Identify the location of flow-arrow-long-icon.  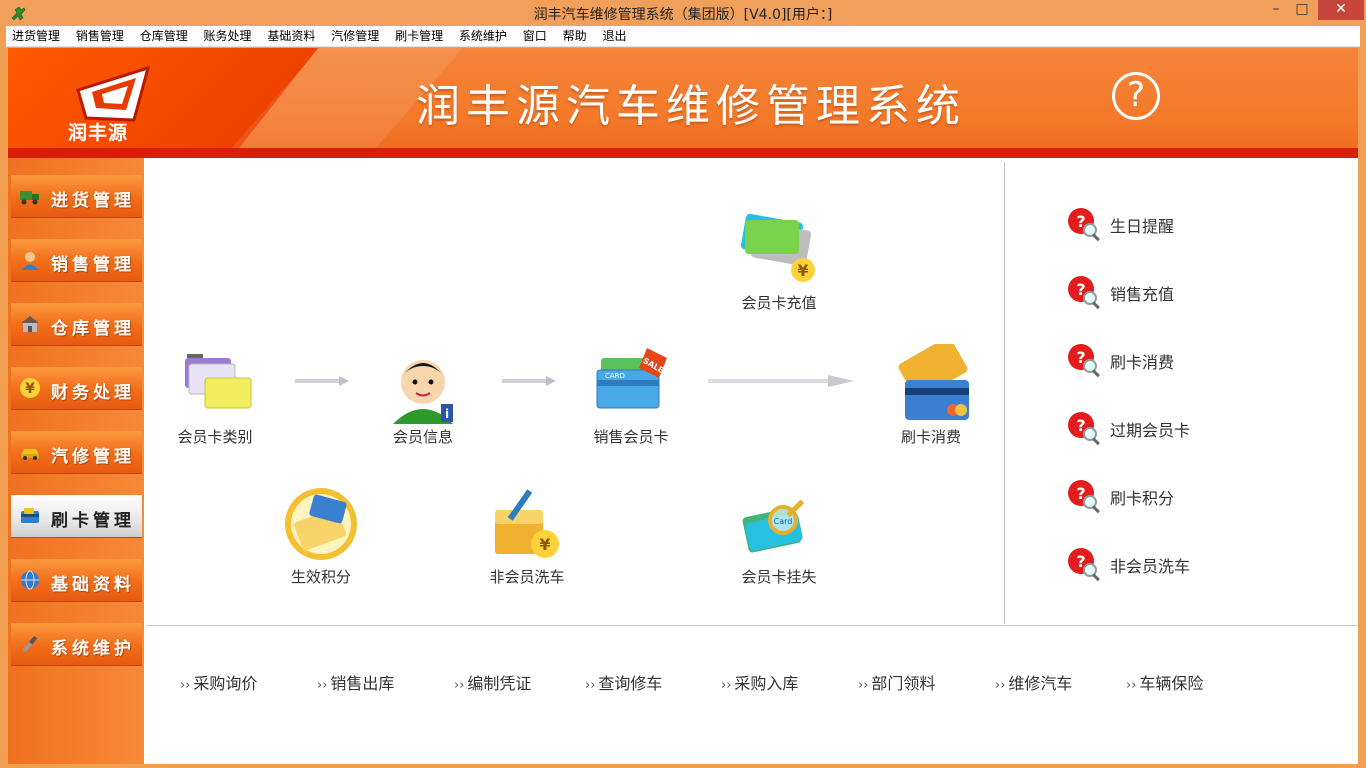
(781, 381).